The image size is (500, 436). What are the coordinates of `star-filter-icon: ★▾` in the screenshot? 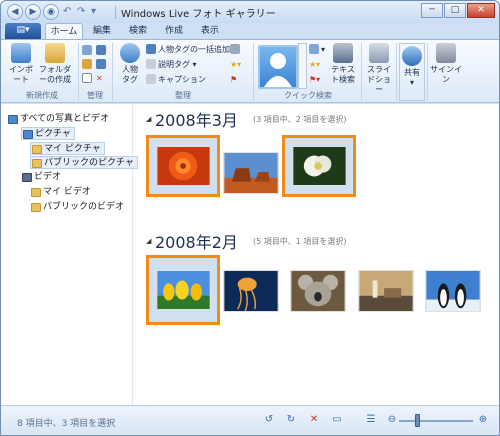 It's located at (315, 64).